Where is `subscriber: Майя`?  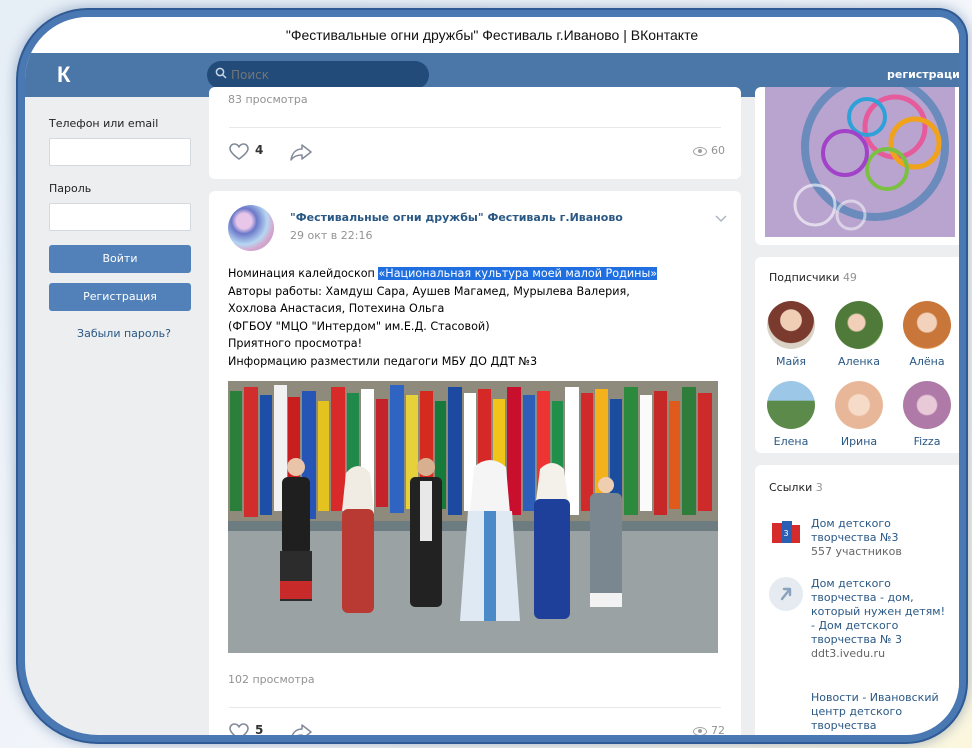 subscriber: Майя is located at coordinates (791, 334).